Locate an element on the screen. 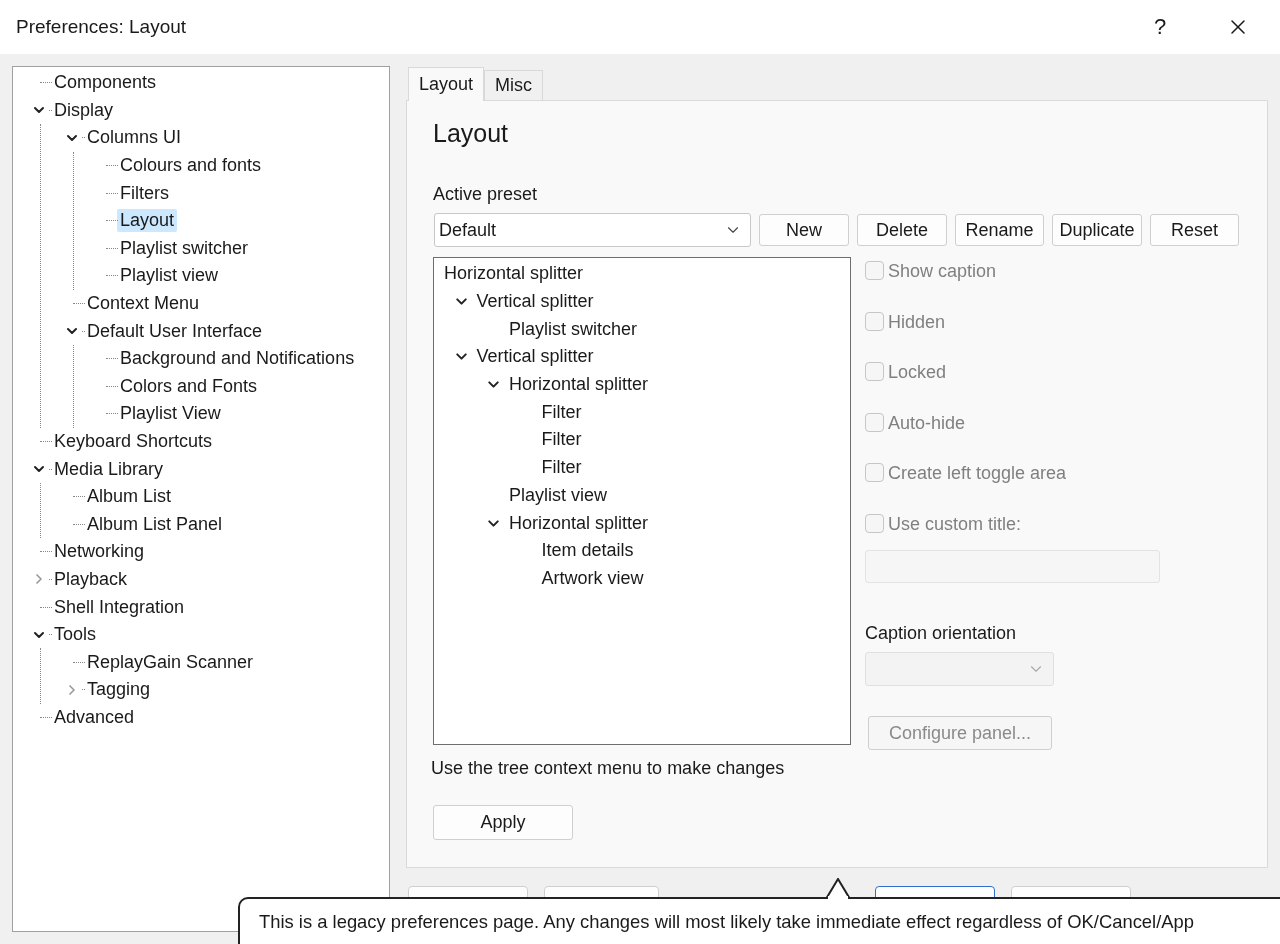 This screenshot has height=944, width=1280. tree-item: Display is located at coordinates (84, 110).